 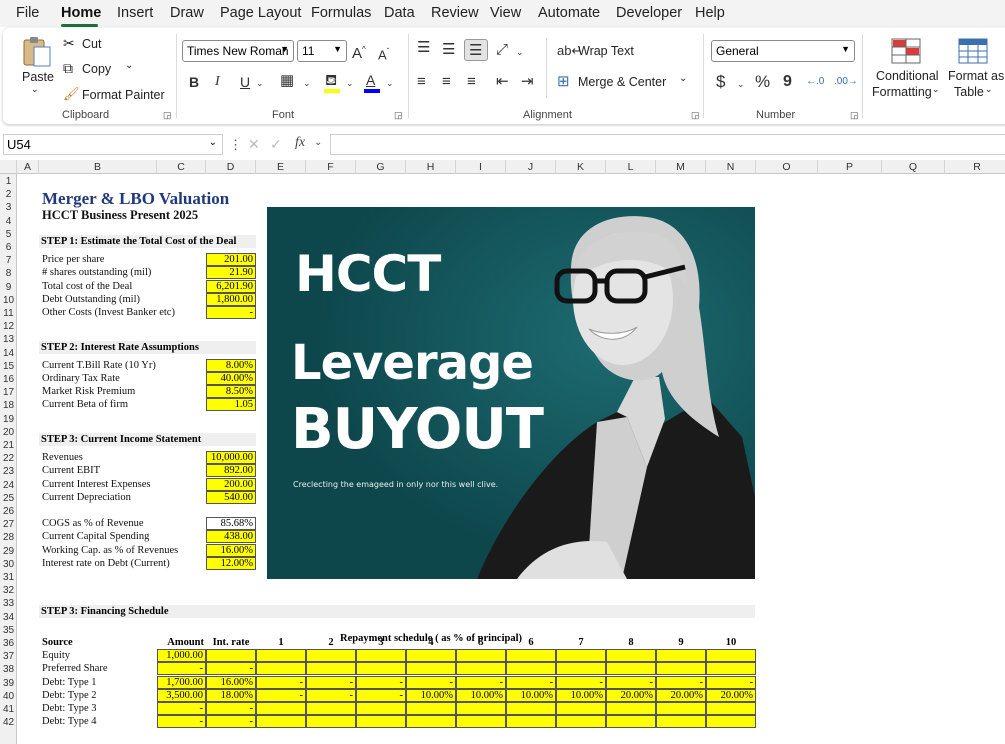 I want to click on col-header-b: B, so click(x=98, y=167).